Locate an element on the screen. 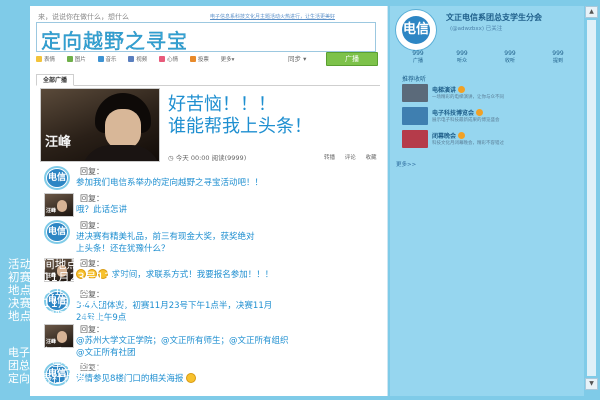 This screenshot has height=400, width=600. recommend-name: 电子科技博览会 is located at coordinates (458, 112).